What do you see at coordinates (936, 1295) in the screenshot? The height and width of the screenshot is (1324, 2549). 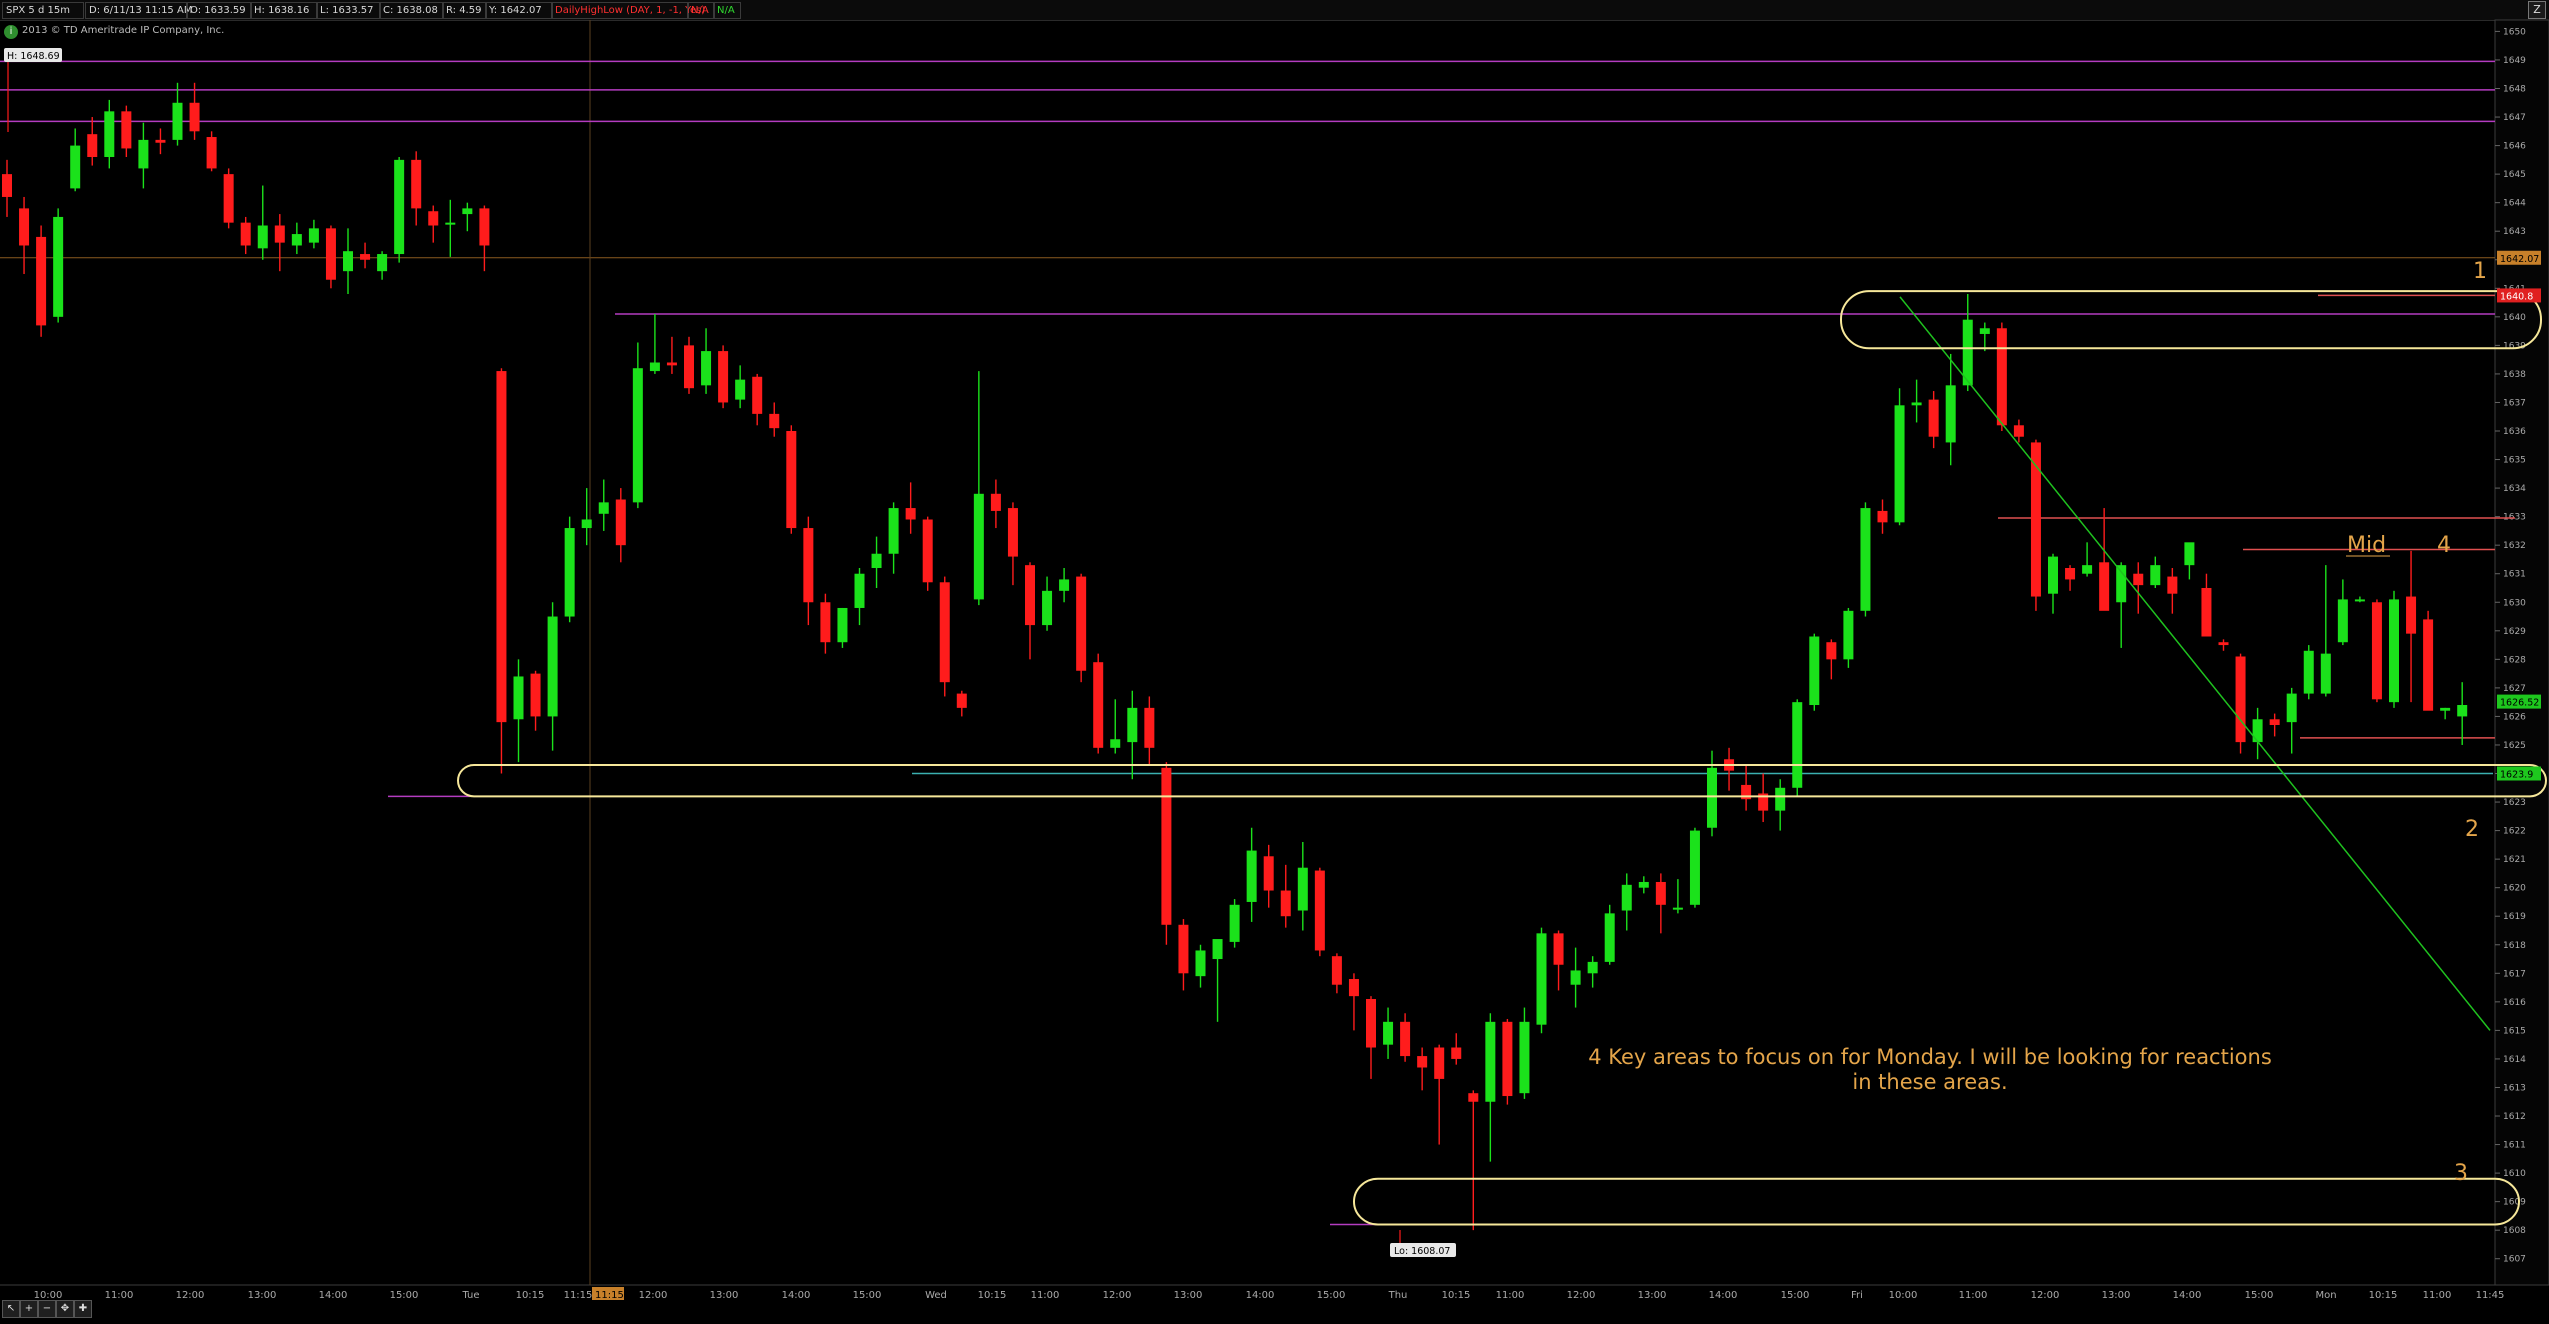 I see `time-axis-label: Wed` at bounding box center [936, 1295].